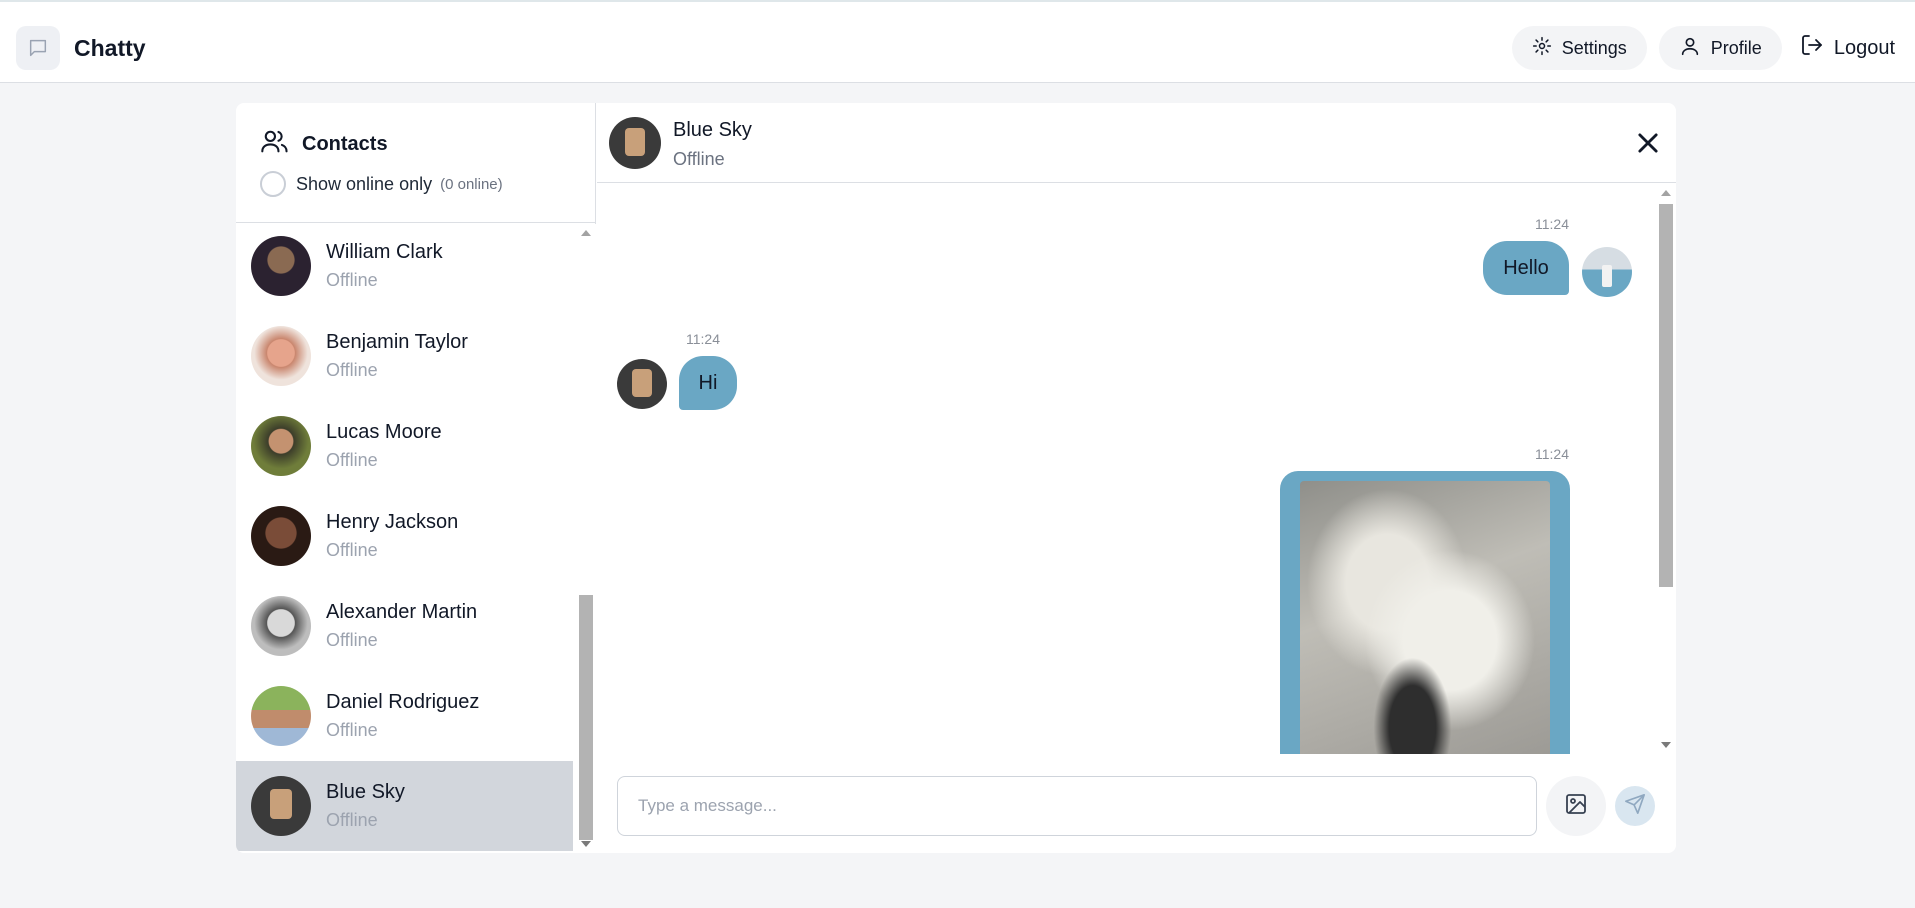 The height and width of the screenshot is (908, 1915). I want to click on profile-label: Profile, so click(1736, 47).